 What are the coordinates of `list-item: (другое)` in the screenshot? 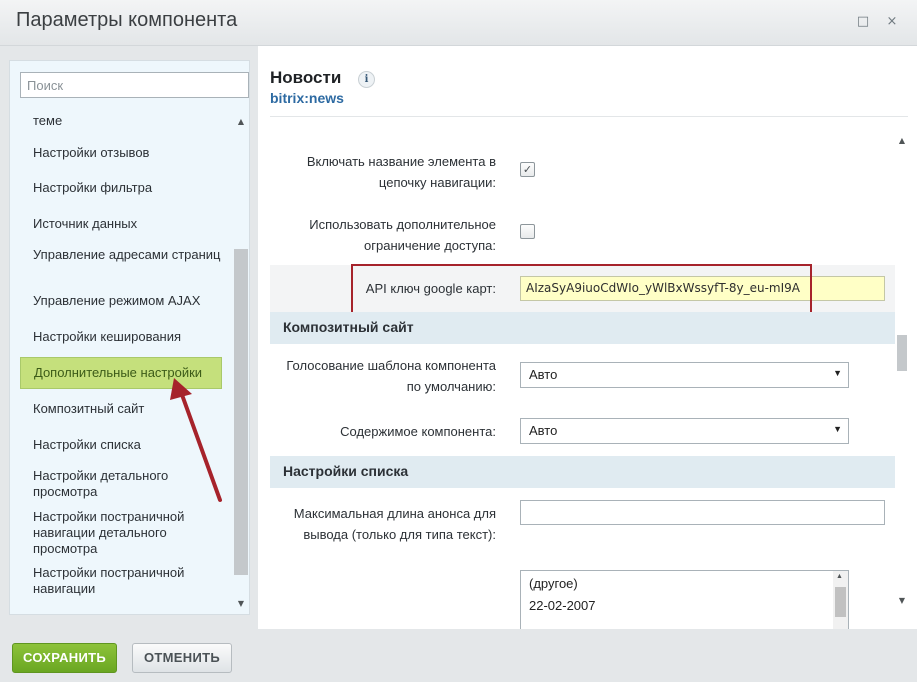 It's located at (553, 584).